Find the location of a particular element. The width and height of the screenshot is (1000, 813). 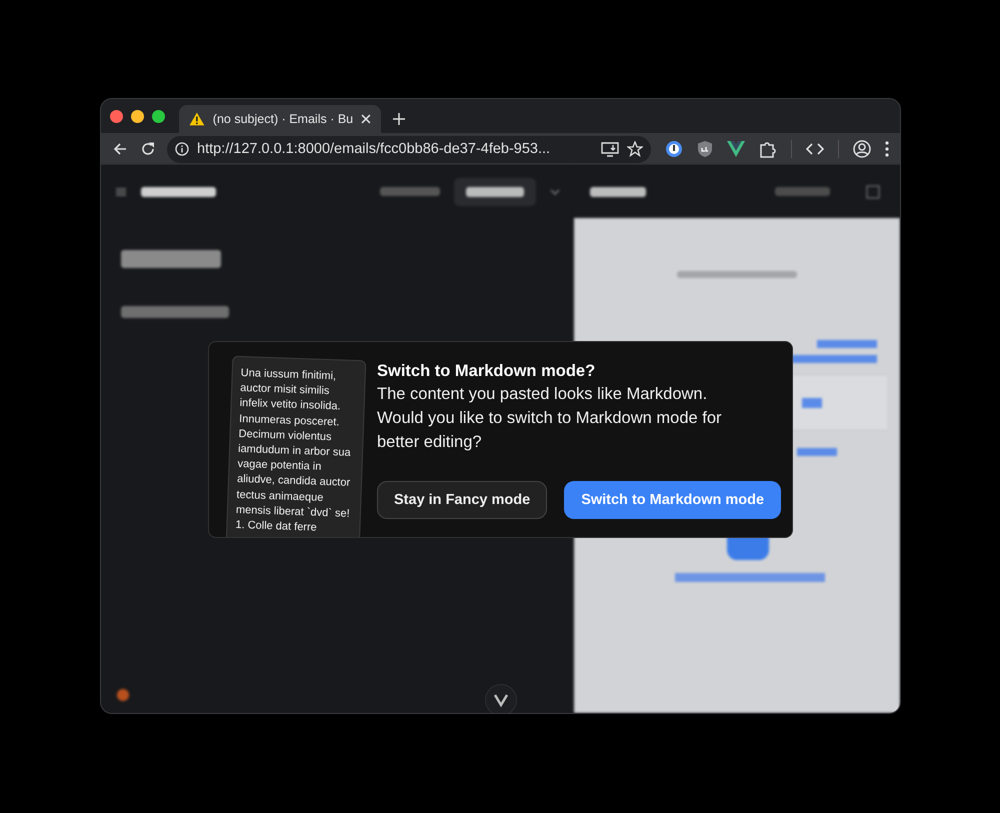

browser-tab: (no subject) · Emails · Bu is located at coordinates (280, 119).